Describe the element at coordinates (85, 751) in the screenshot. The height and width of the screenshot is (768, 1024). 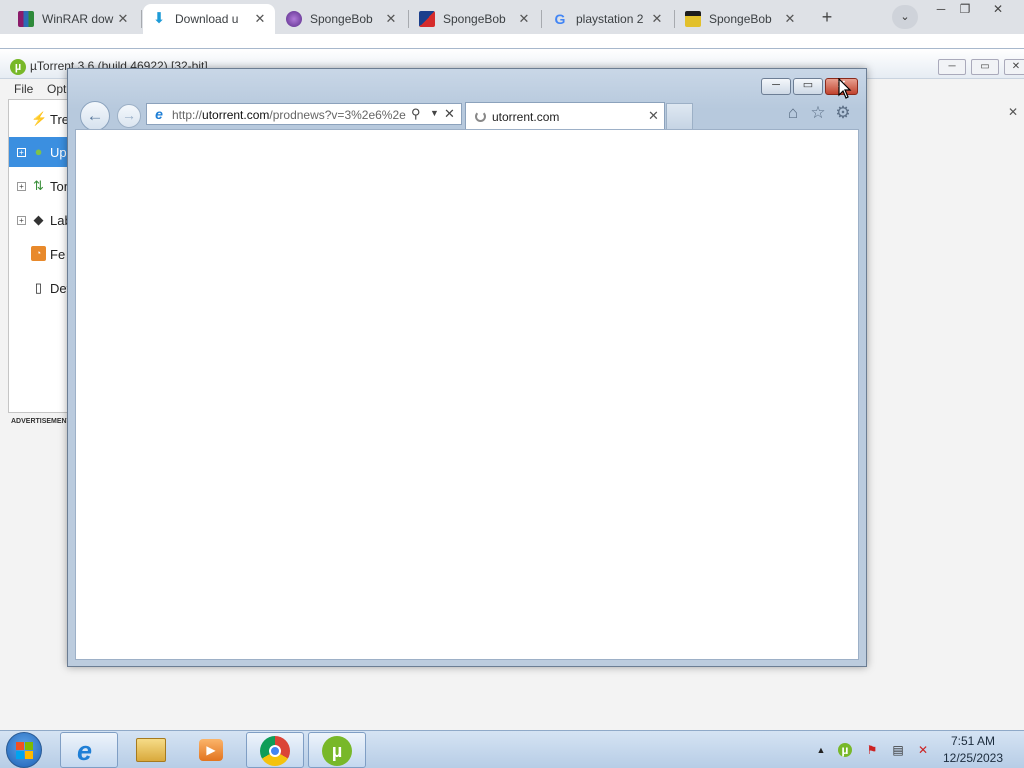
I see `internet-explorer-icon: e` at that location.